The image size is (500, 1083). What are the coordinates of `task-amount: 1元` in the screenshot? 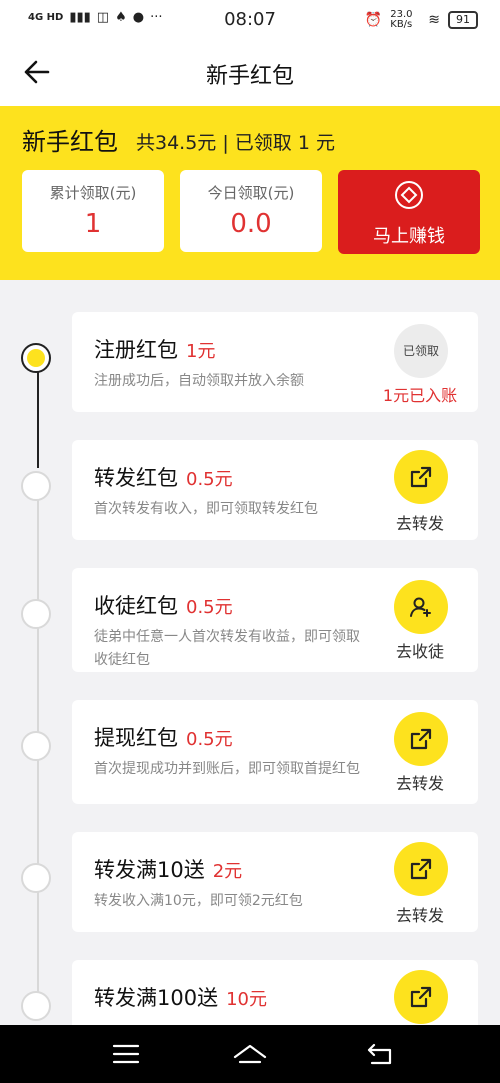 It's located at (201, 351).